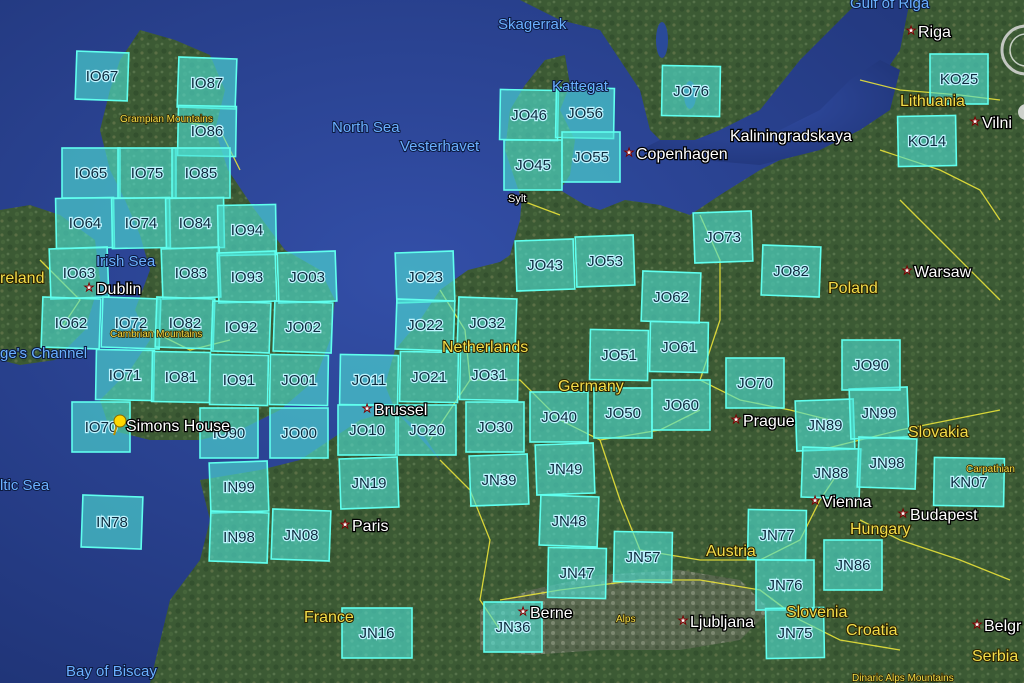 The image size is (1024, 683). I want to click on grid-square-in98: IN98, so click(239, 537).